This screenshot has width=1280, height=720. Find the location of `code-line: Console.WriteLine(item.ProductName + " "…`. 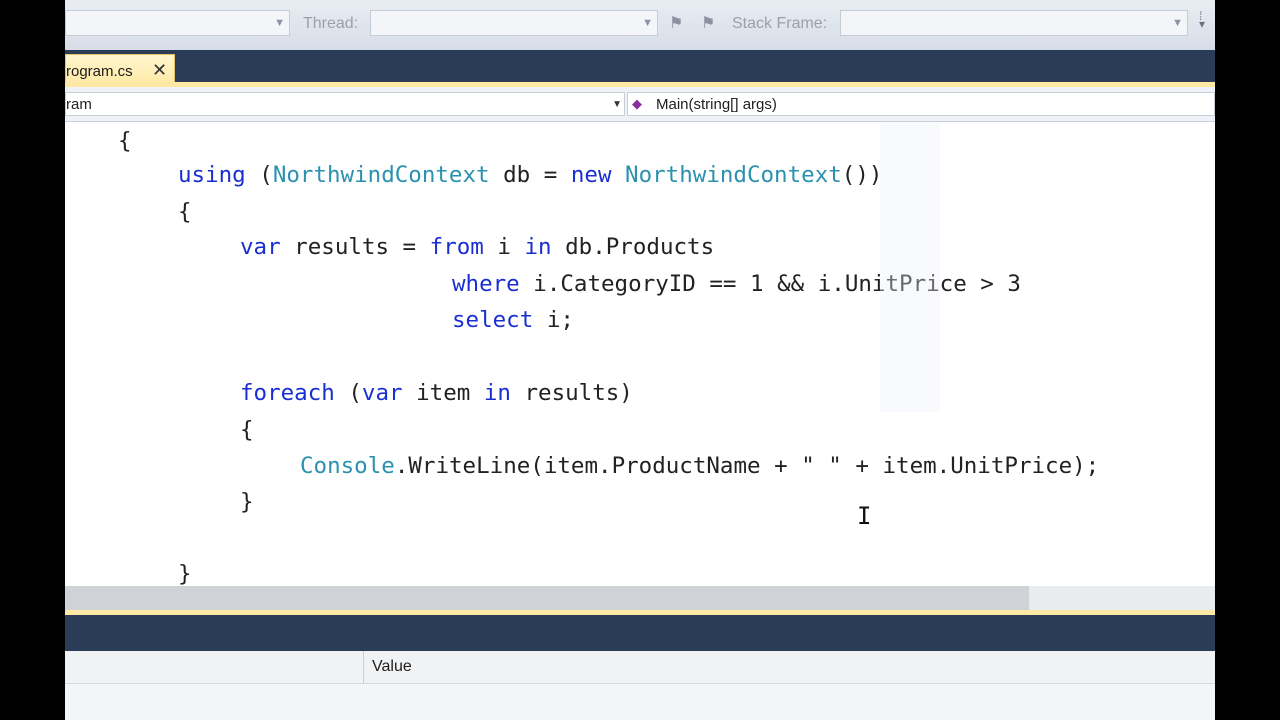

code-line: Console.WriteLine(item.ProductName + " "… is located at coordinates (699, 466).